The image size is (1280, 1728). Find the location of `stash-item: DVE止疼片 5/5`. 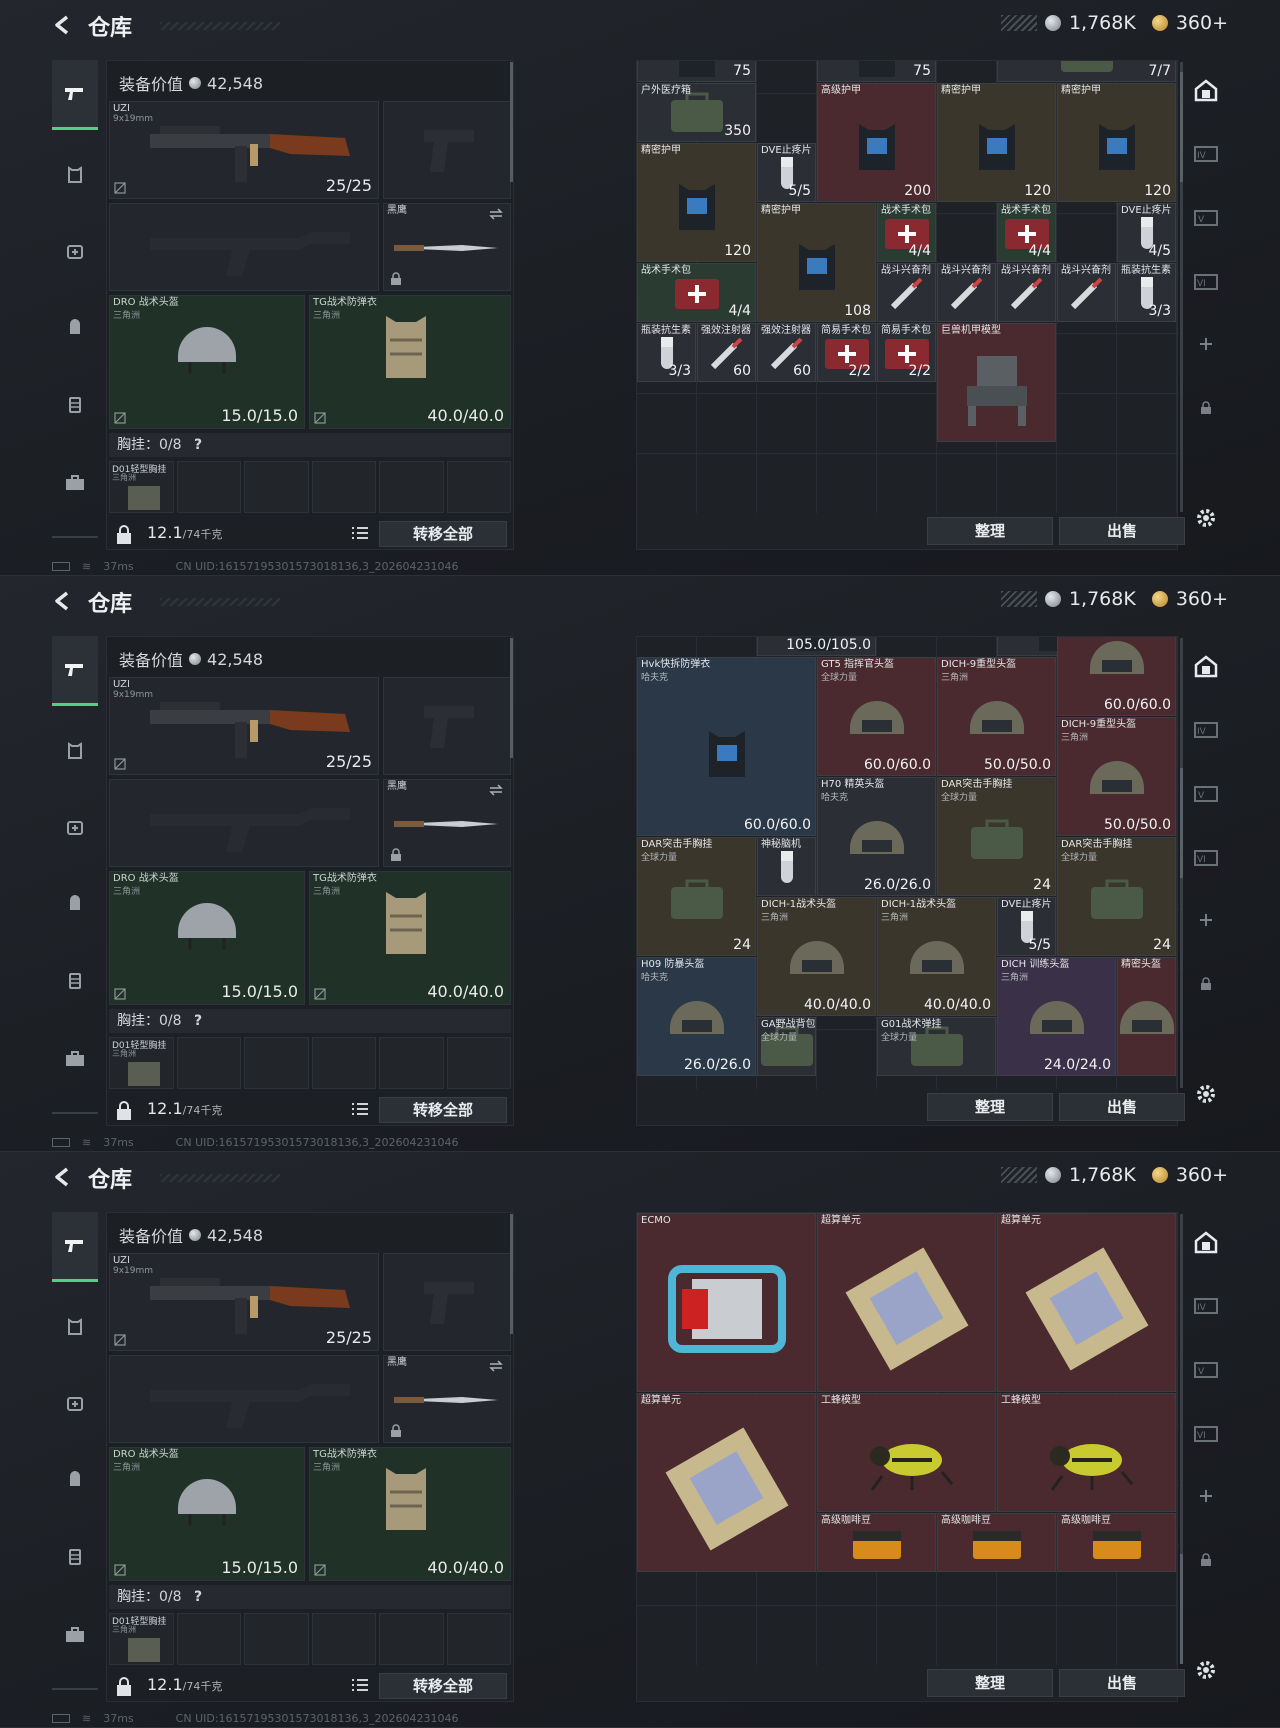

stash-item: DVE止疼片 5/5 is located at coordinates (786, 172).